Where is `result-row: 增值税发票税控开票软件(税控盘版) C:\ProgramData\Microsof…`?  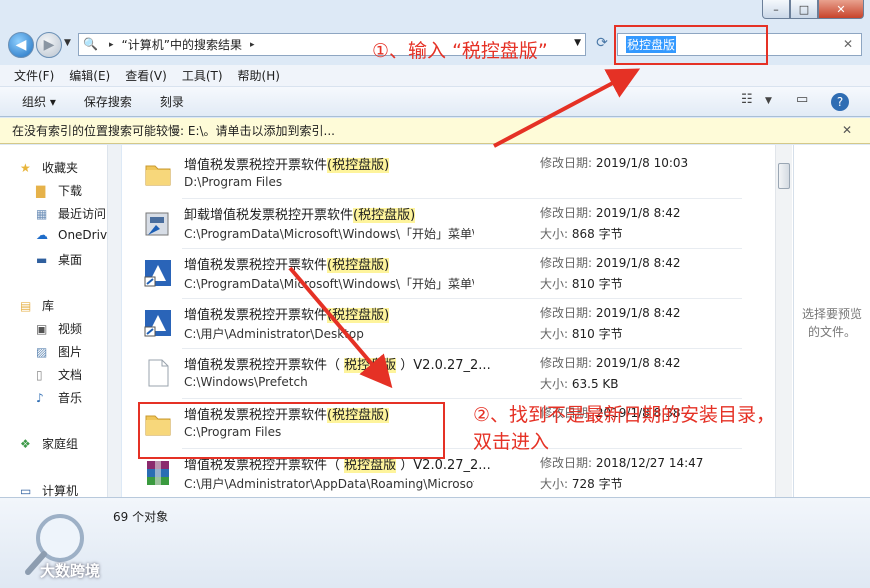 result-row: 增值税发票税控开票软件(税控盘版) C:\ProgramData\Microsof… is located at coordinates (451, 273).